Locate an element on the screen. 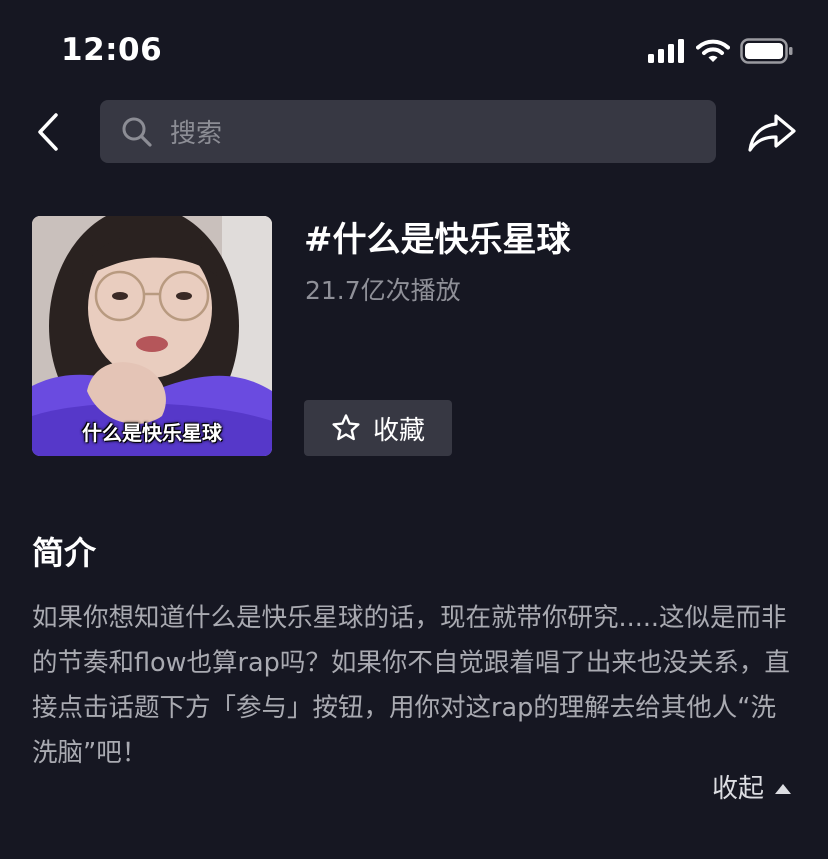  search-placeholder: 搜索 is located at coordinates (196, 134).